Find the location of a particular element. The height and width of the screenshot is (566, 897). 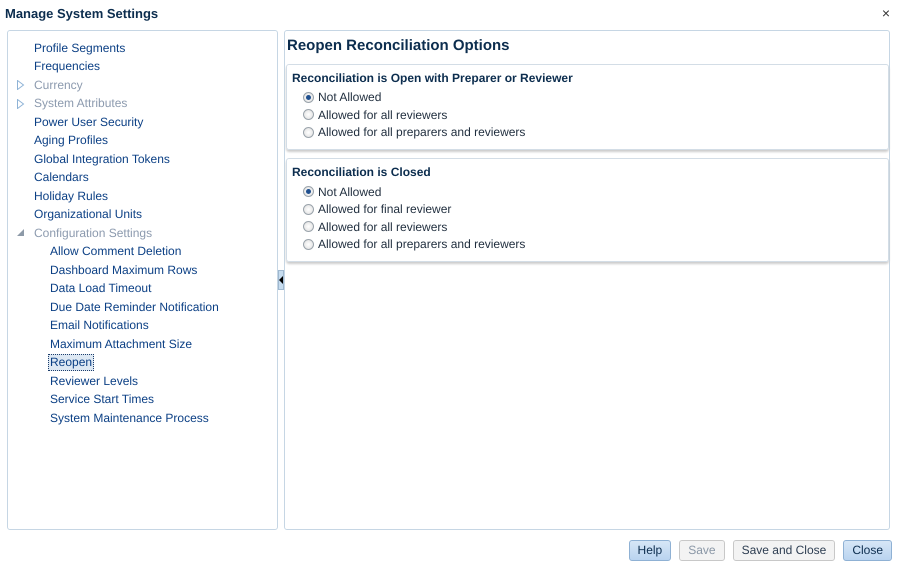

collapse-handle is located at coordinates (281, 280).